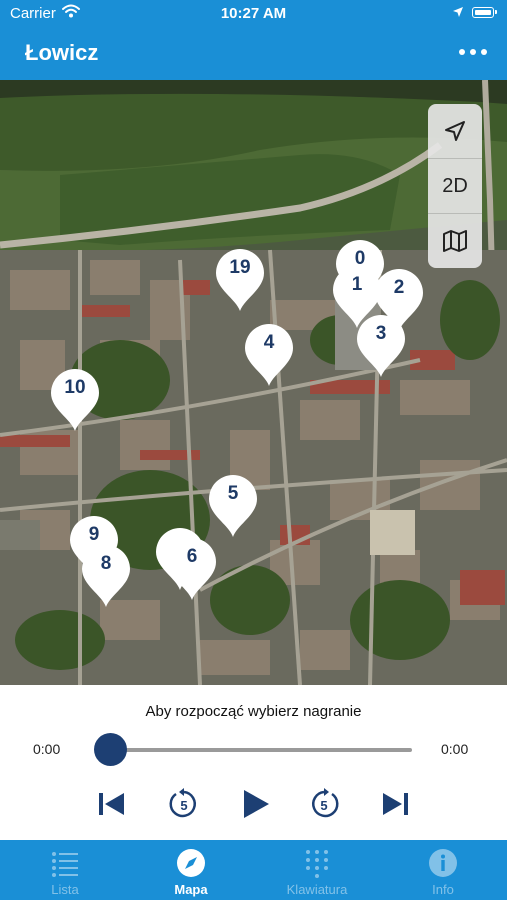 This screenshot has width=507, height=900. What do you see at coordinates (110, 749) in the screenshot?
I see `progress-knob` at bounding box center [110, 749].